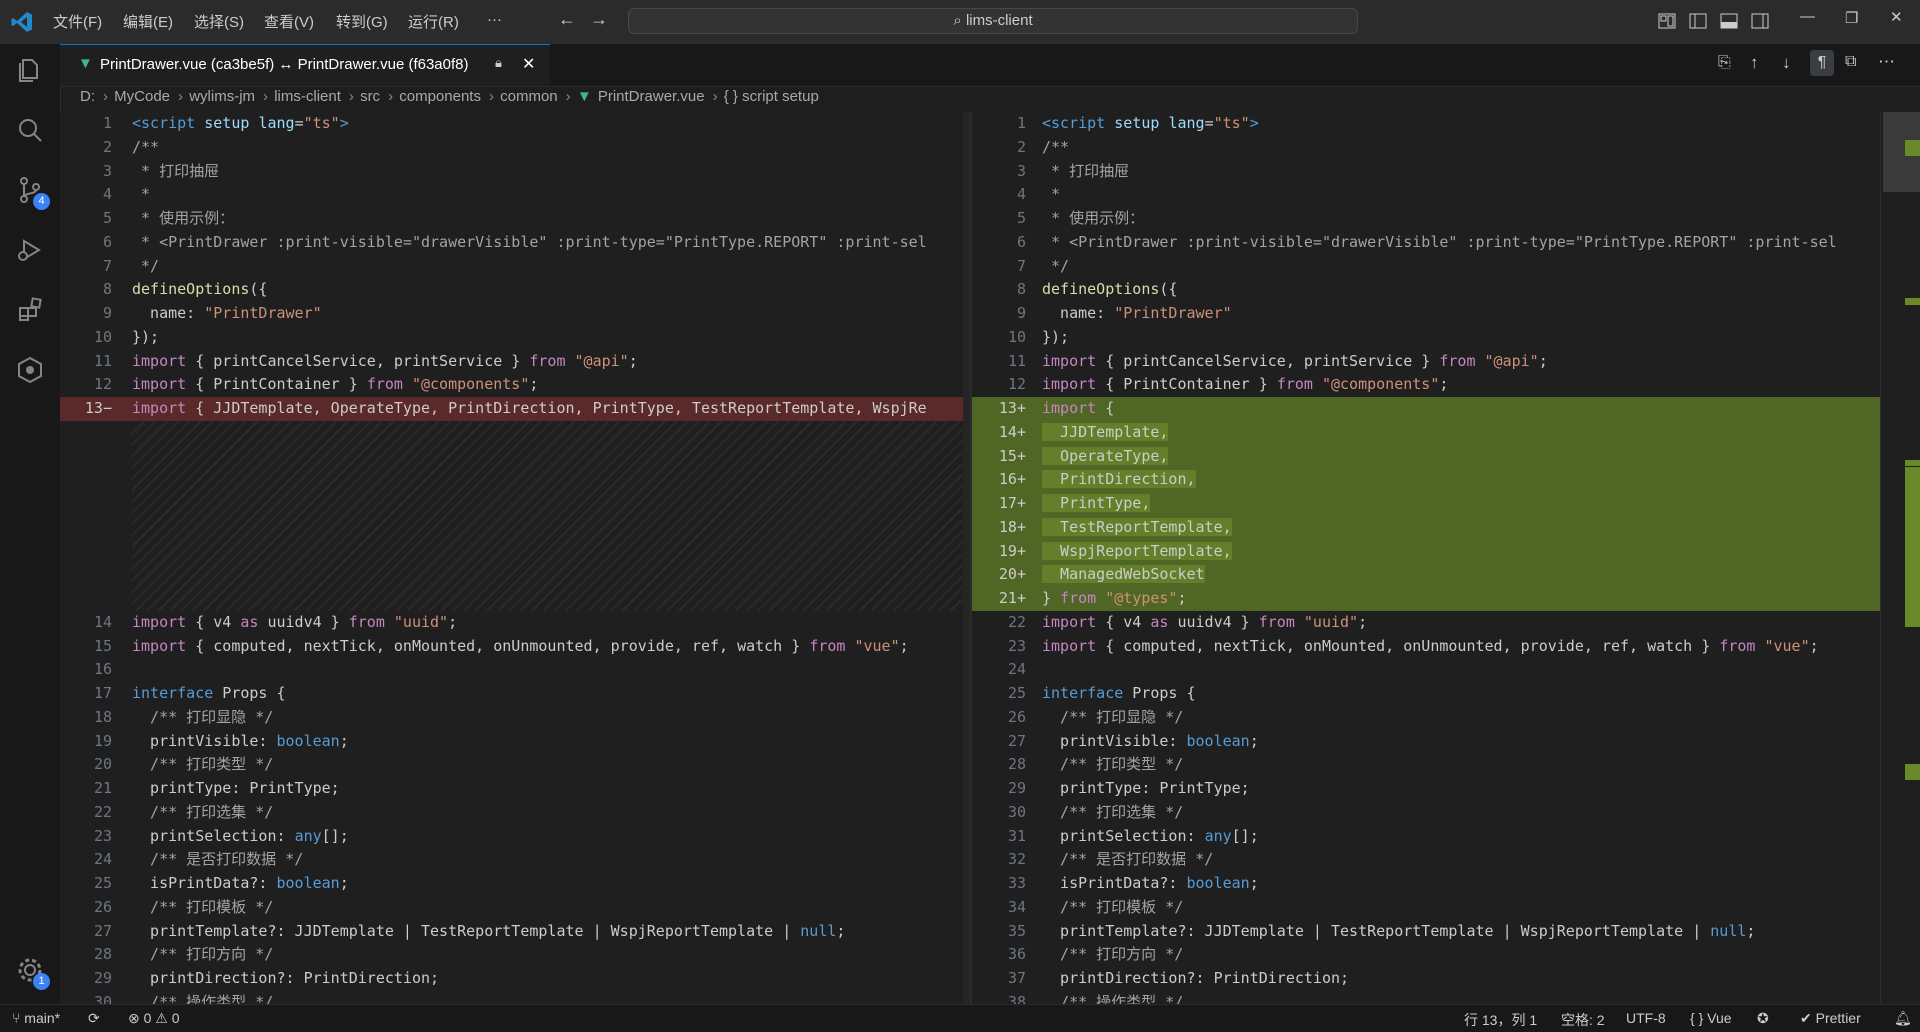  What do you see at coordinates (515, 742) in the screenshot?
I see `code-line: 19 printVisible: boolean;` at bounding box center [515, 742].